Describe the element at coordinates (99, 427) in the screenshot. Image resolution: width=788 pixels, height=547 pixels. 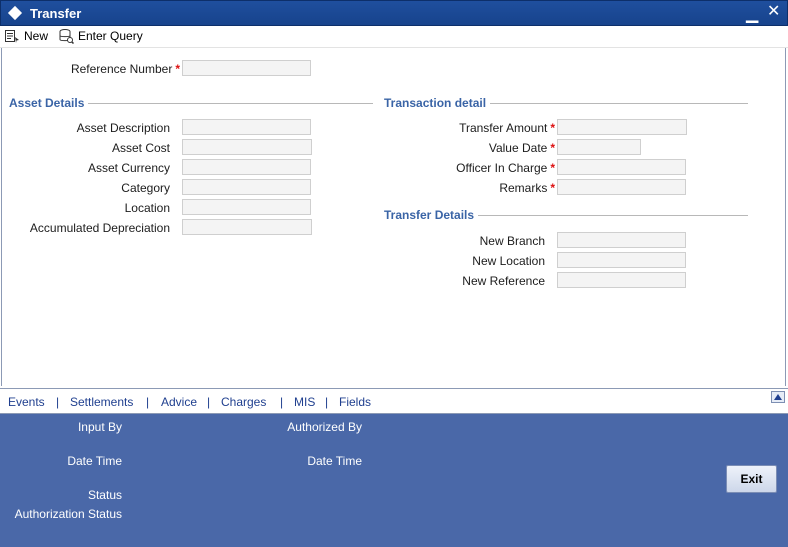
I see `input-by-label: Input By` at that location.